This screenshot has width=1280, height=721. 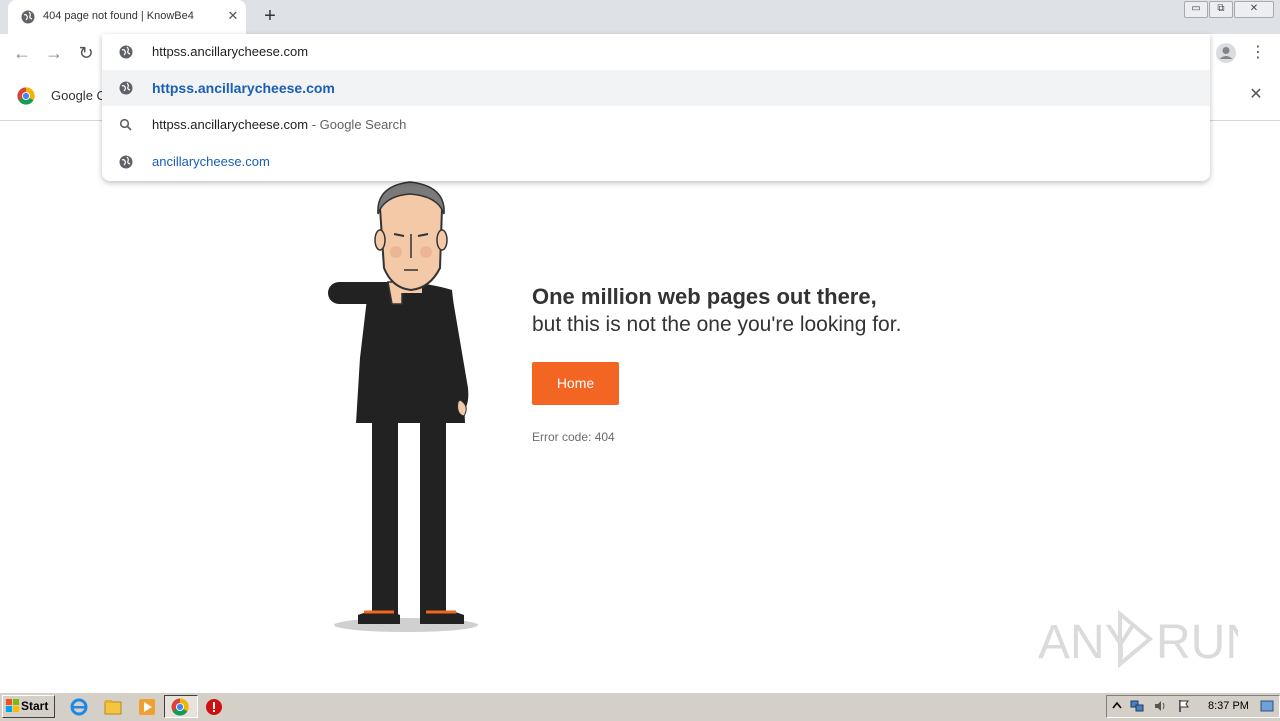 What do you see at coordinates (1197, 642) in the screenshot?
I see `watermark-text-right: RUN` at bounding box center [1197, 642].